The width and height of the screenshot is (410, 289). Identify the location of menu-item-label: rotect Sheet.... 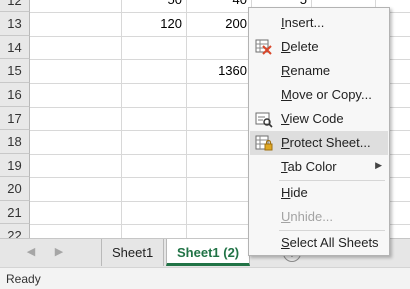
(330, 142).